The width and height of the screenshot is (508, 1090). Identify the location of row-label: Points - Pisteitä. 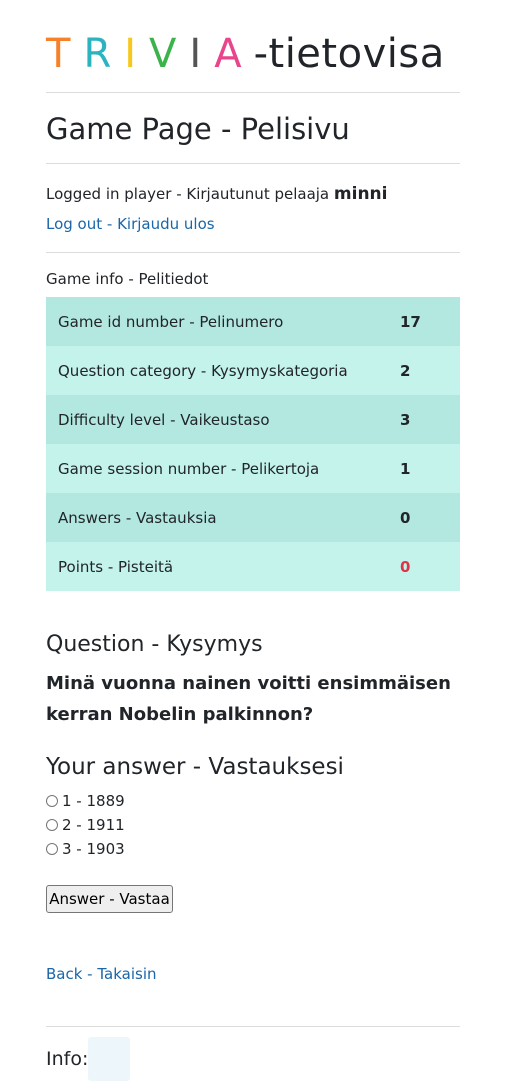
(218, 566).